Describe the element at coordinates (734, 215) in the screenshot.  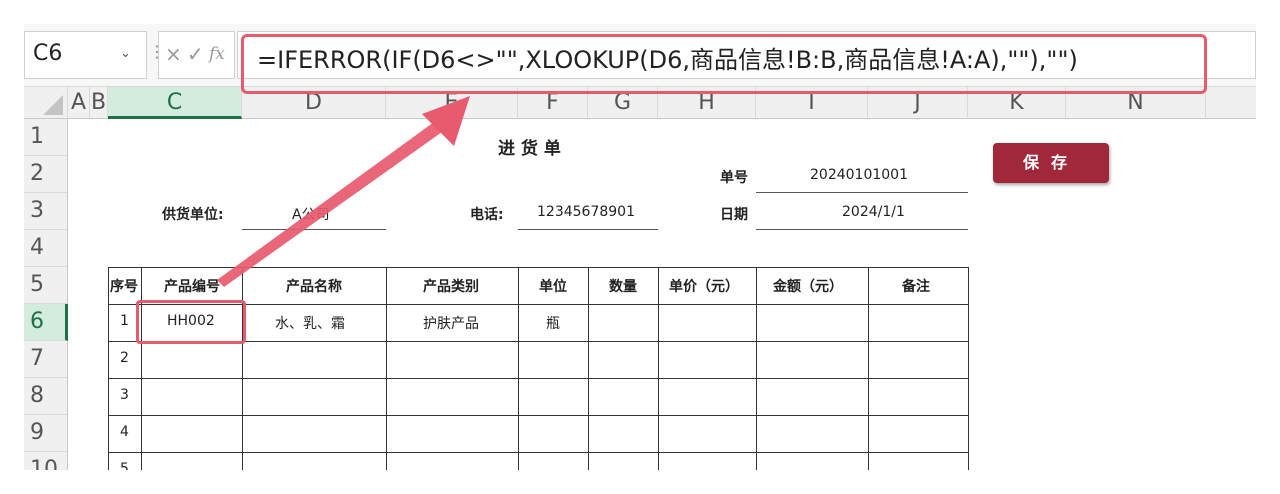
I see `date-label: 日期` at that location.